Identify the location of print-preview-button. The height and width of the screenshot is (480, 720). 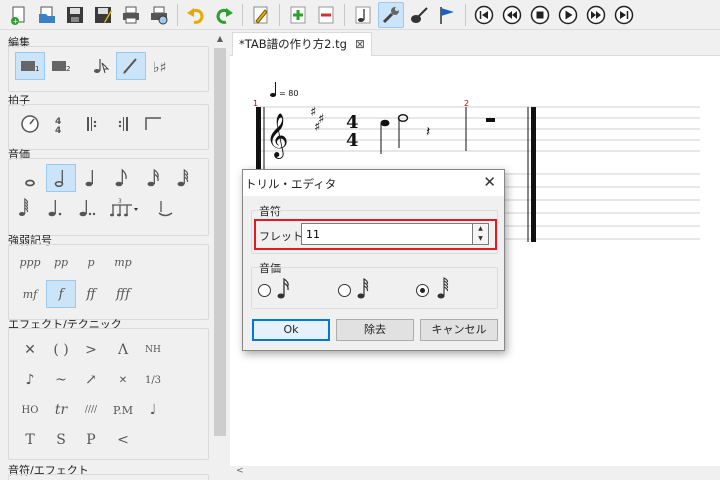
(159, 15).